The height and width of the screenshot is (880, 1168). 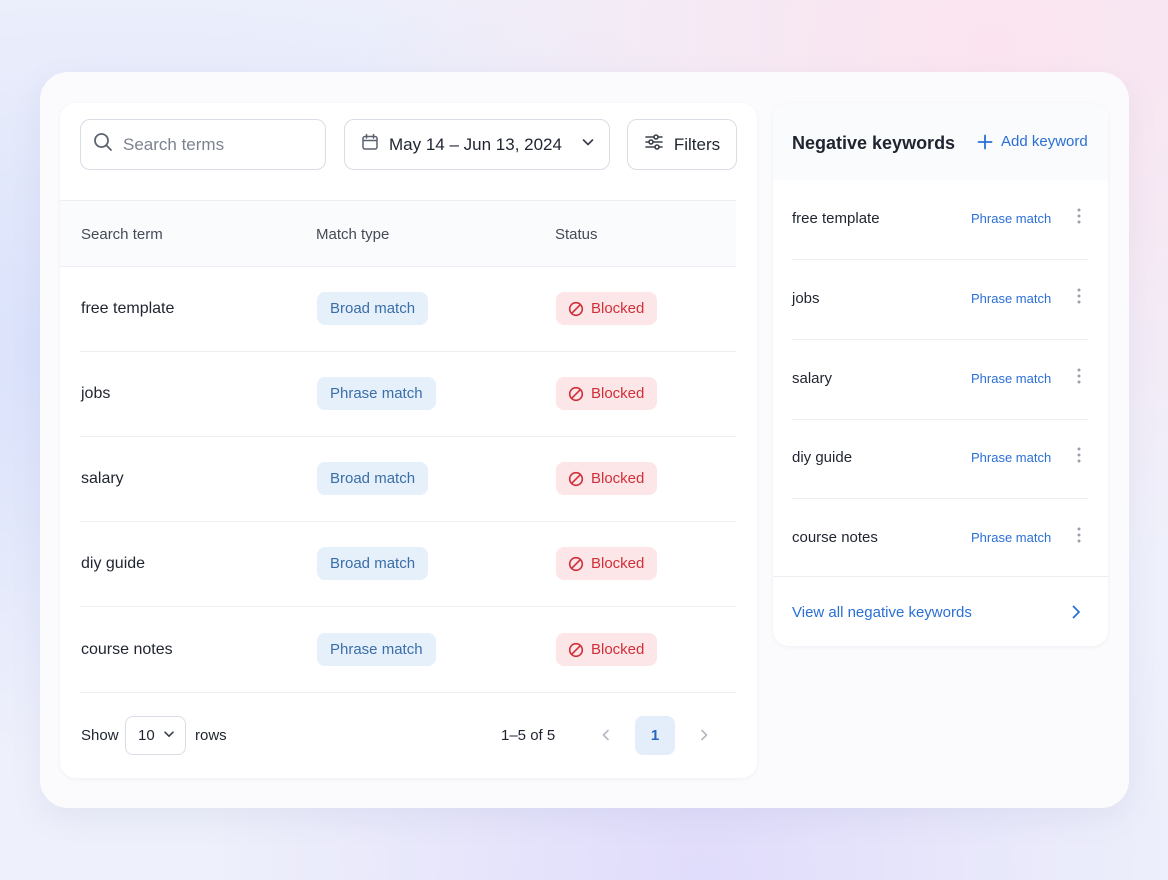 What do you see at coordinates (940, 459) in the screenshot?
I see `negative-keyword-item: diy guide Phrase match` at bounding box center [940, 459].